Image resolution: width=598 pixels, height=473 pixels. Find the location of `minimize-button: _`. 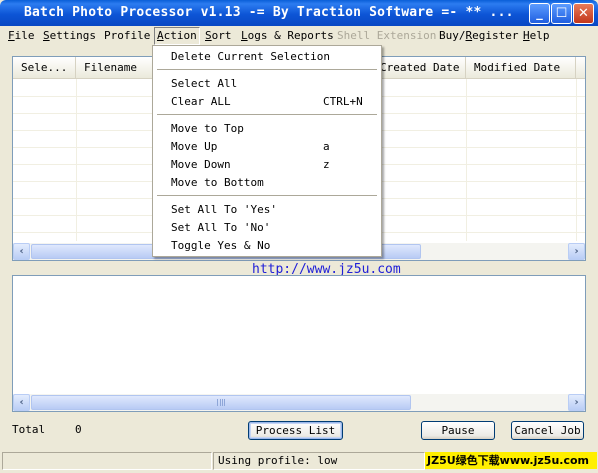

minimize-button: _ is located at coordinates (539, 13).